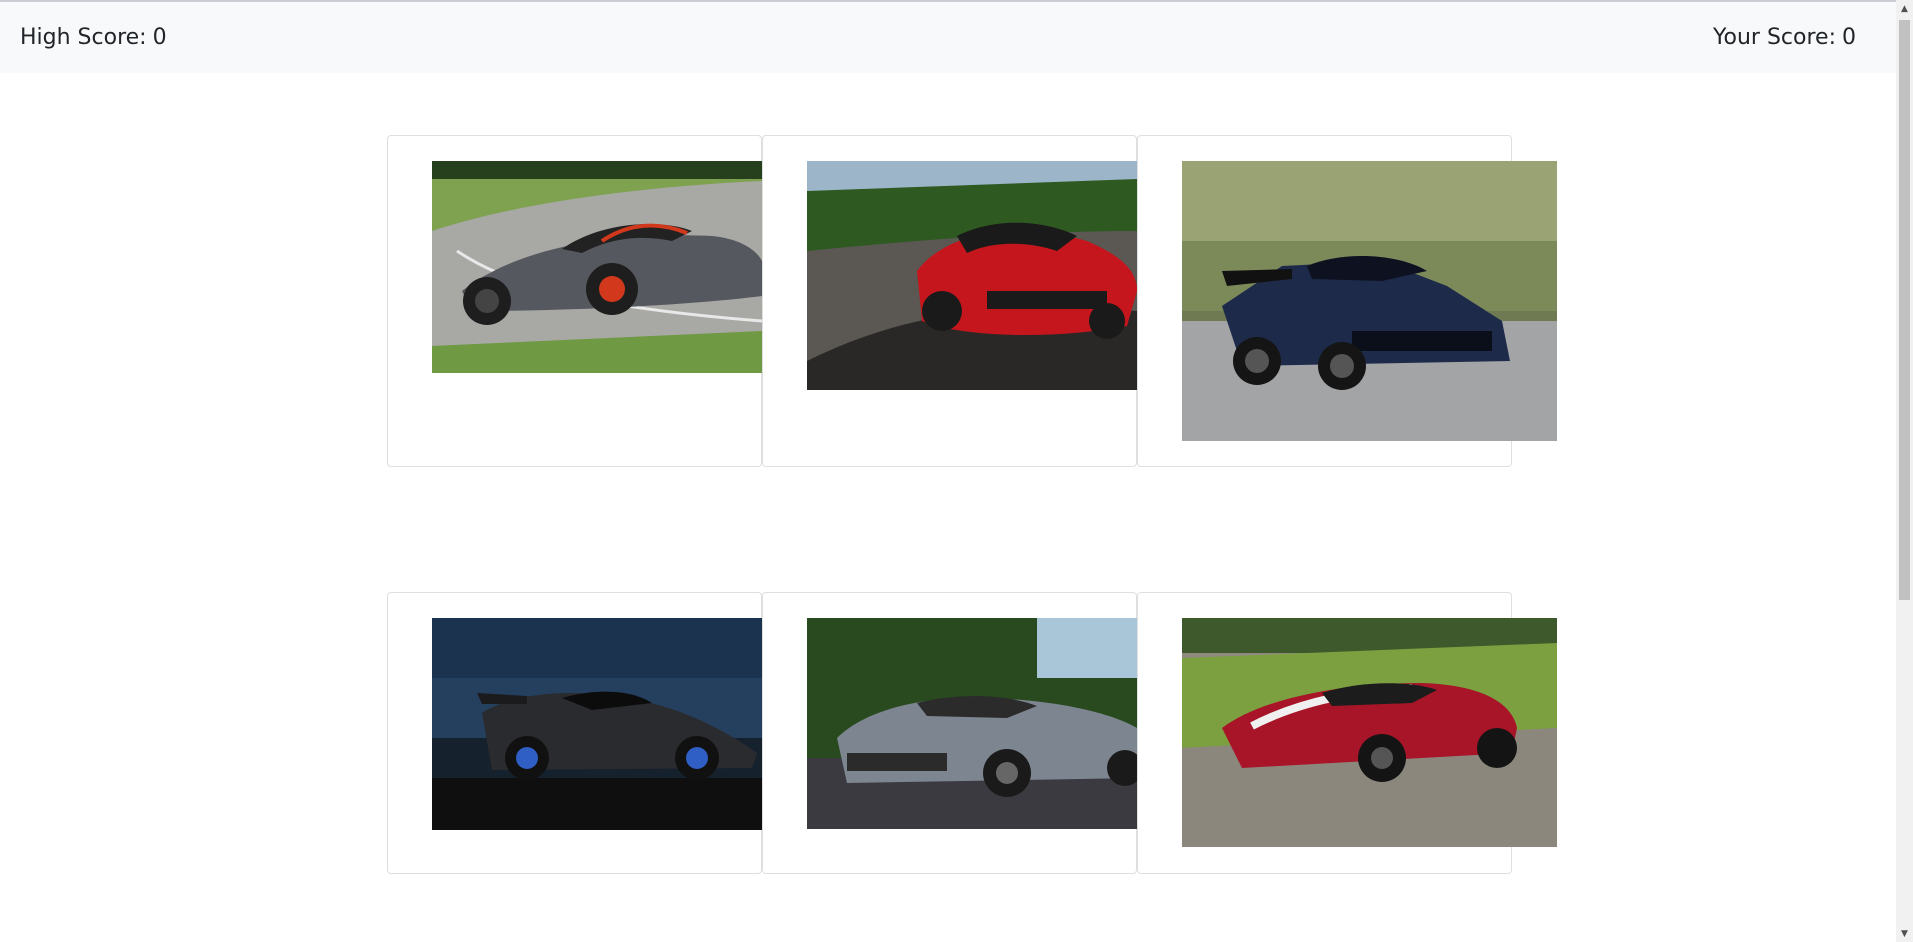 The height and width of the screenshot is (942, 1913). I want to click on car-image-red-ford-gt, so click(1369, 732).